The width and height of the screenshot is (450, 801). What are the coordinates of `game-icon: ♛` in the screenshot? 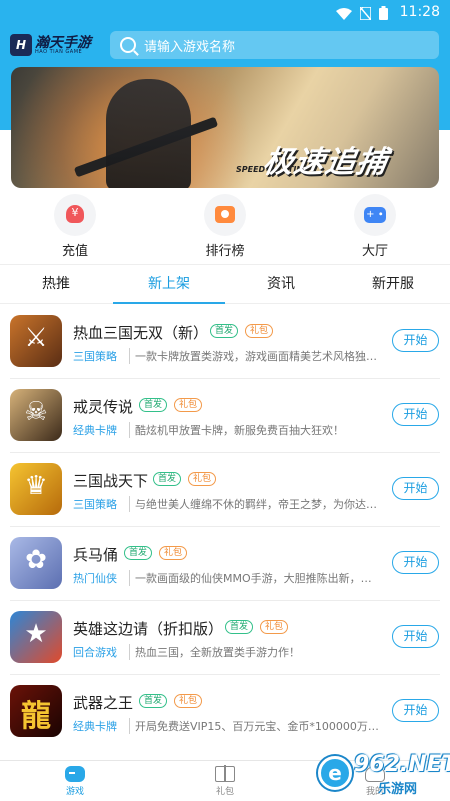 It's located at (36, 489).